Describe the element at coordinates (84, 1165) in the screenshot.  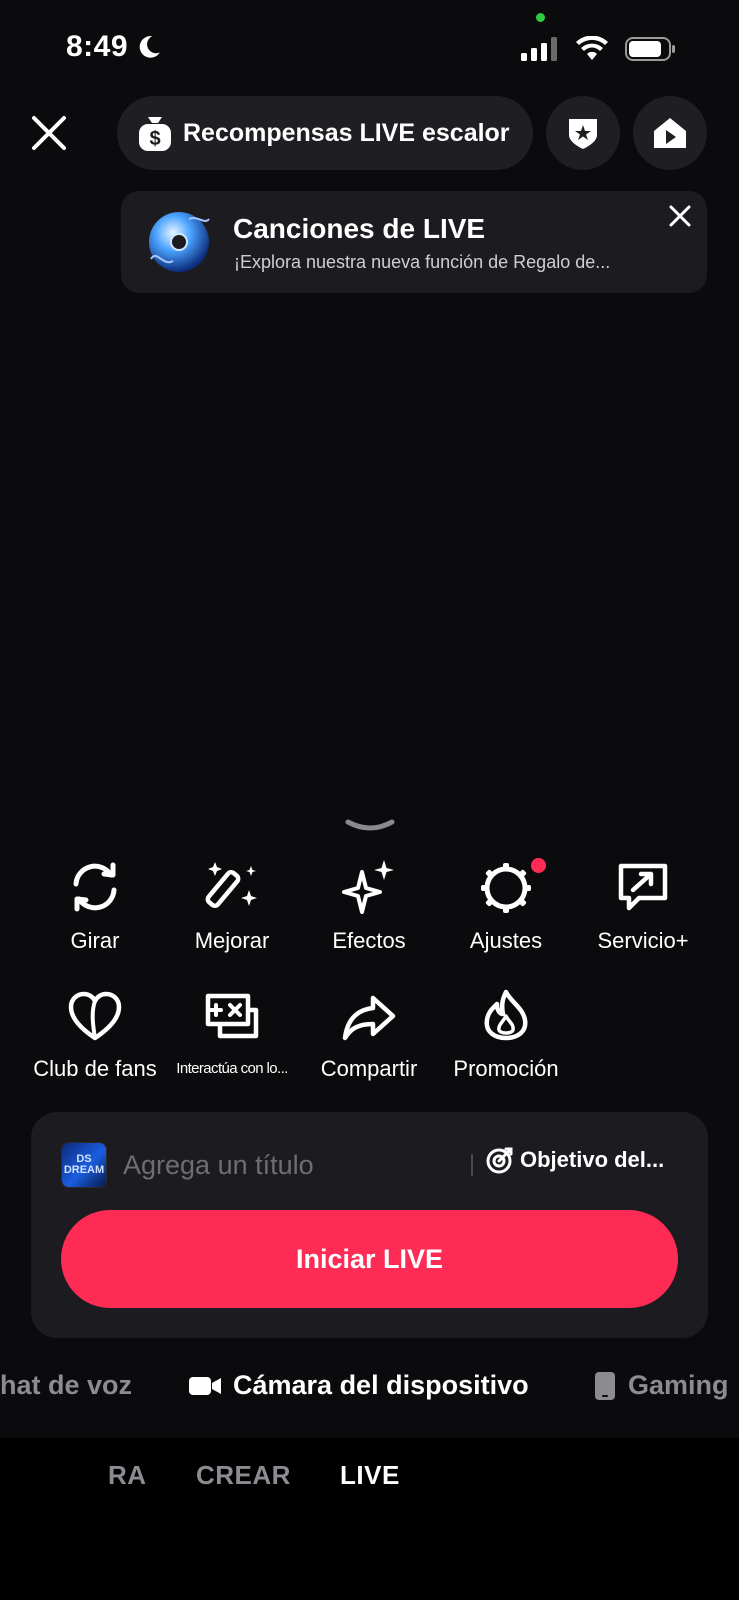
I see `app-avatar: DS DREAM` at that location.